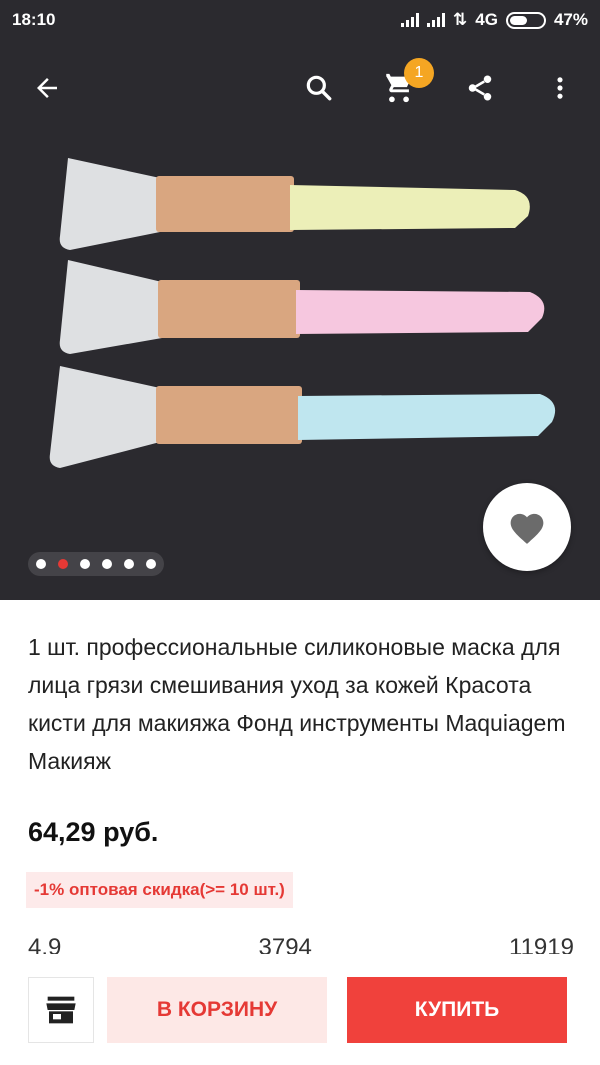 This screenshot has height=1065, width=600. What do you see at coordinates (300, 21) in the screenshot?
I see `status-bar: 18:10 ⇅ 4G 47%` at bounding box center [300, 21].